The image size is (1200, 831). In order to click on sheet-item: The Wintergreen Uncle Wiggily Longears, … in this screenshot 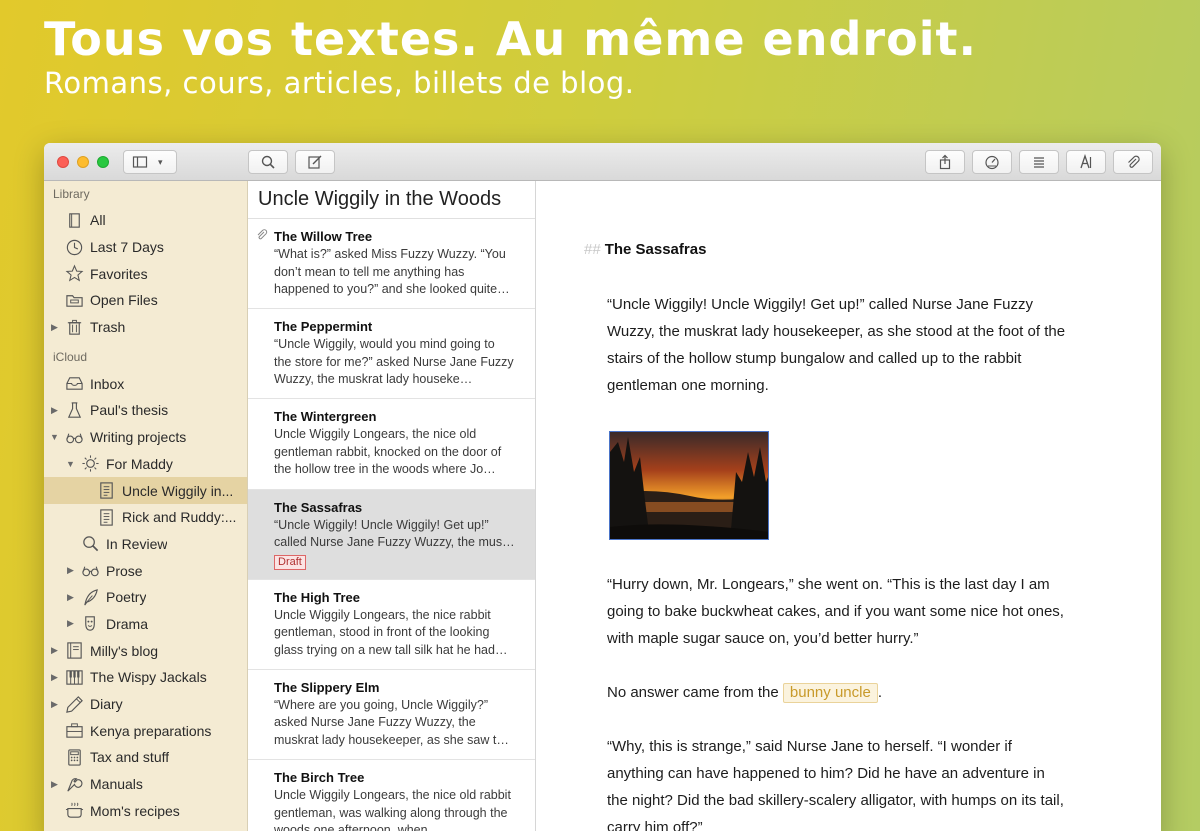, I will do `click(391, 444)`.